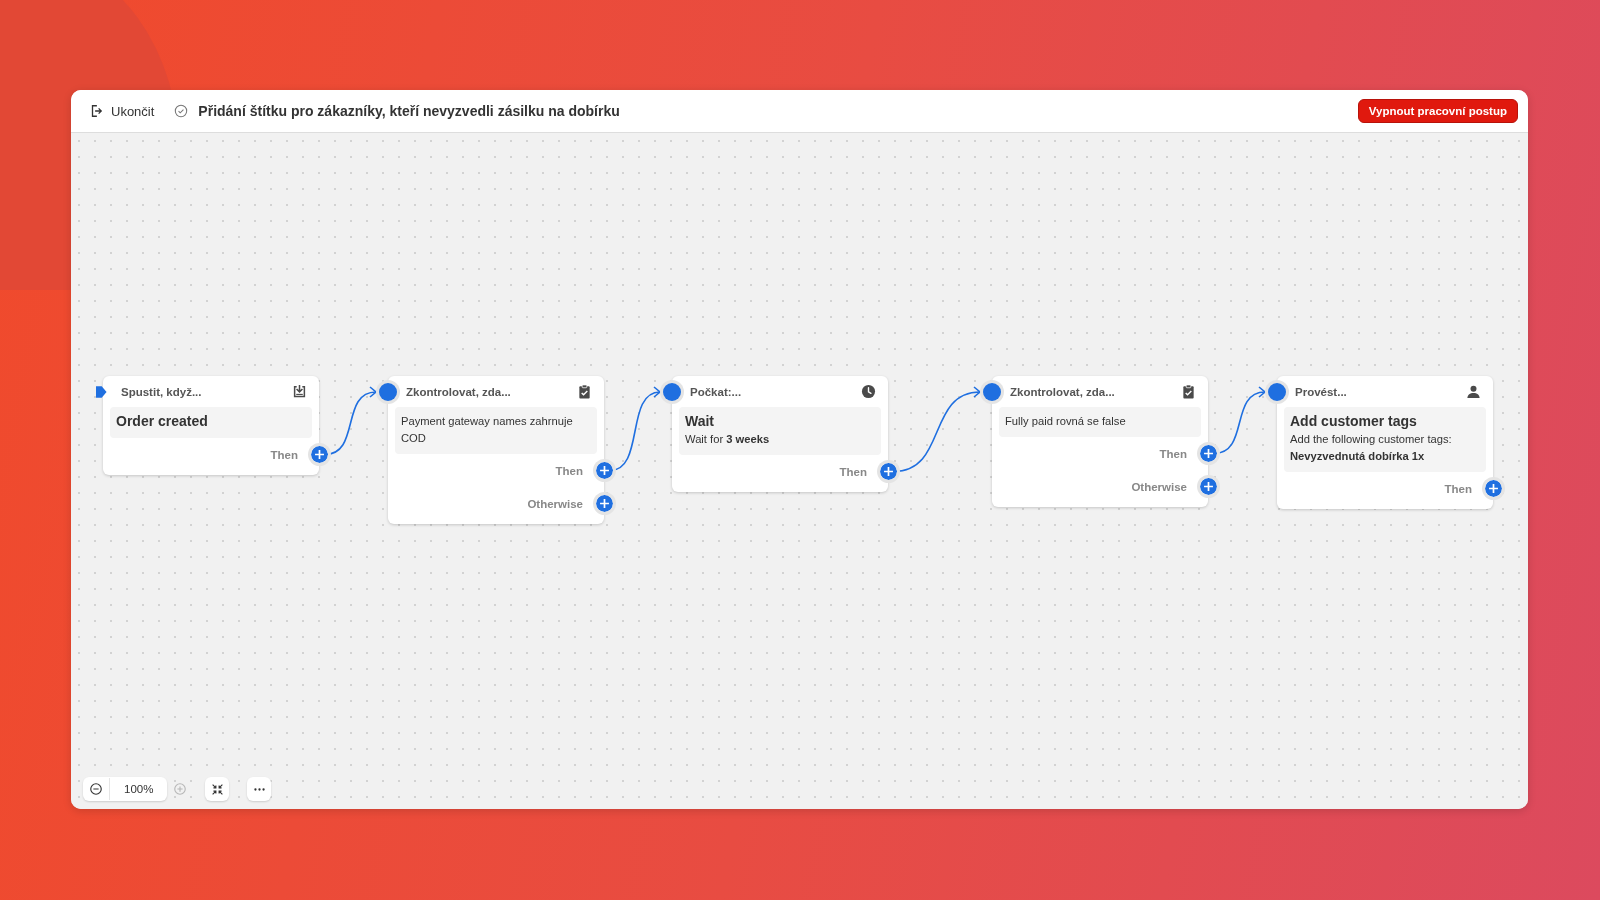  What do you see at coordinates (780, 434) in the screenshot?
I see `workflow-node-card: Počkat:... Wait Wait for 3 weeks Then` at bounding box center [780, 434].